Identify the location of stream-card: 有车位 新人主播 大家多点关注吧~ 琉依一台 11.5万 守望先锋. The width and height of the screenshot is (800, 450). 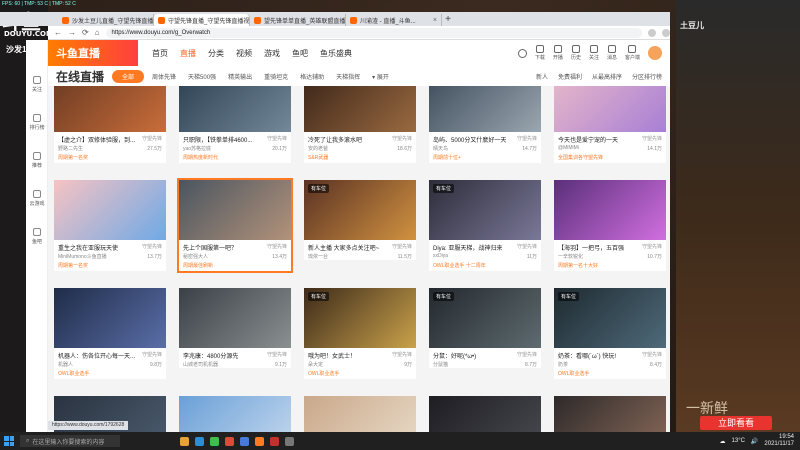
(360, 220).